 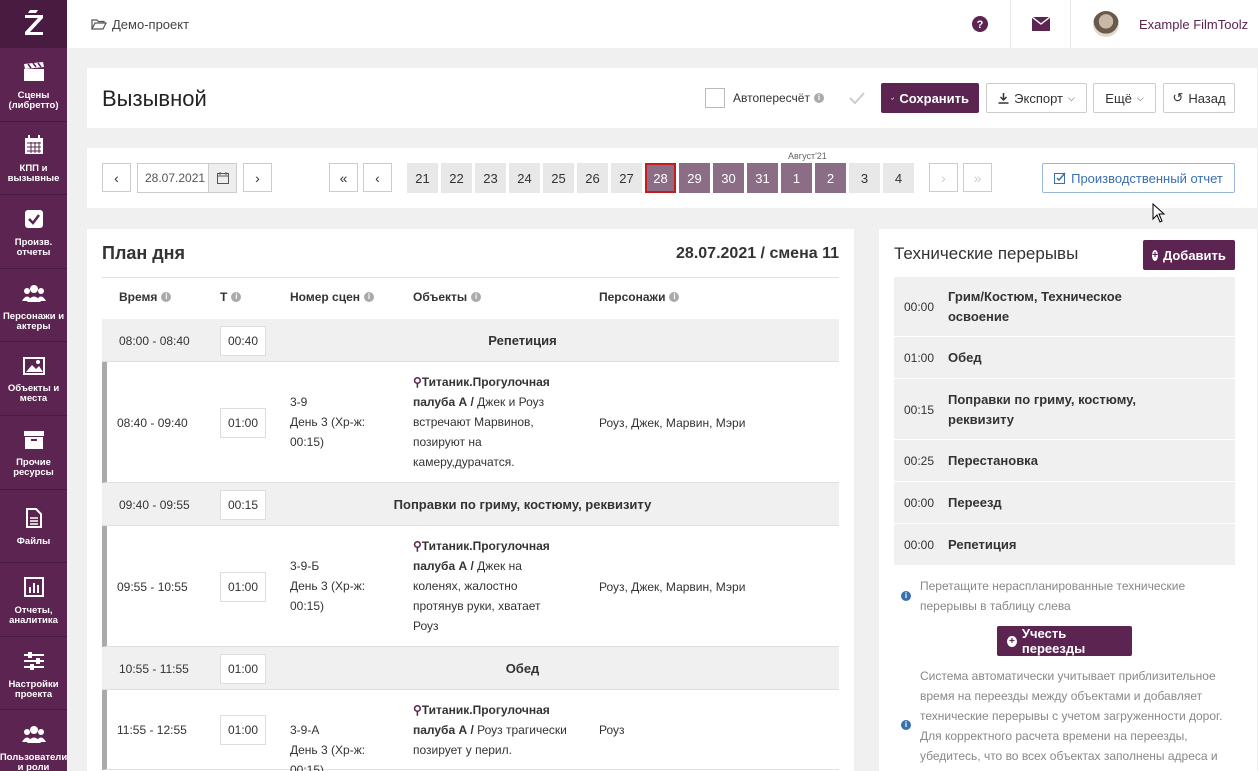 I want to click on col-header-characters: Персонажи i, so click(x=639, y=297).